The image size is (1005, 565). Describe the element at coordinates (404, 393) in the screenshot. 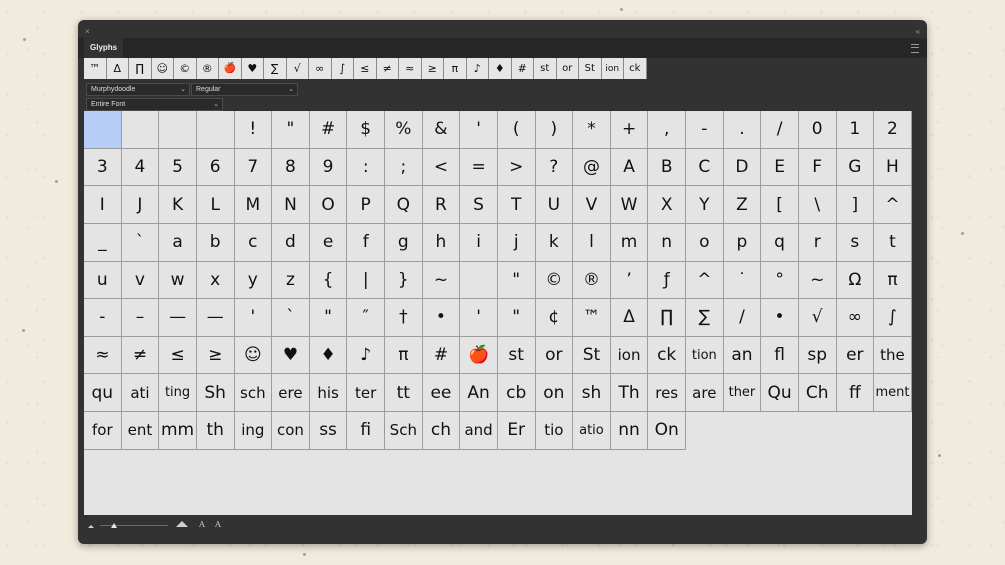

I see `glyph-cell: tt` at that location.